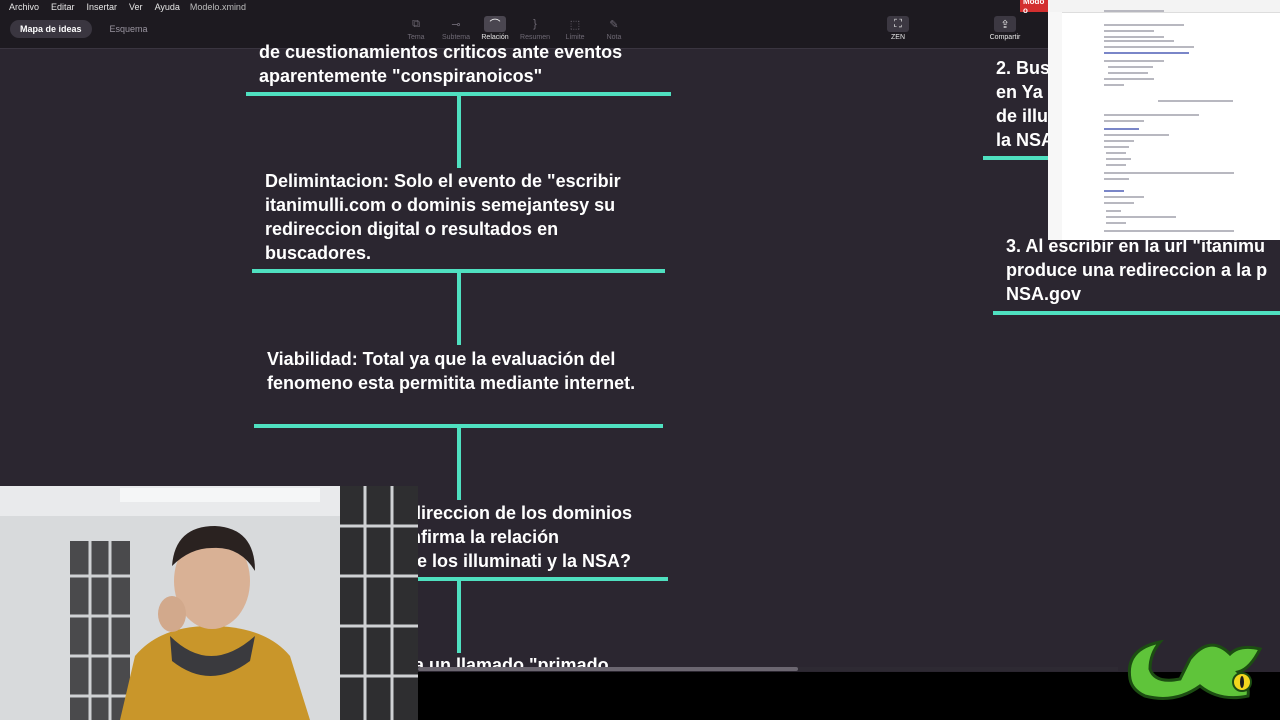  What do you see at coordinates (24, 7) in the screenshot?
I see `menu-archivo: Archivo` at bounding box center [24, 7].